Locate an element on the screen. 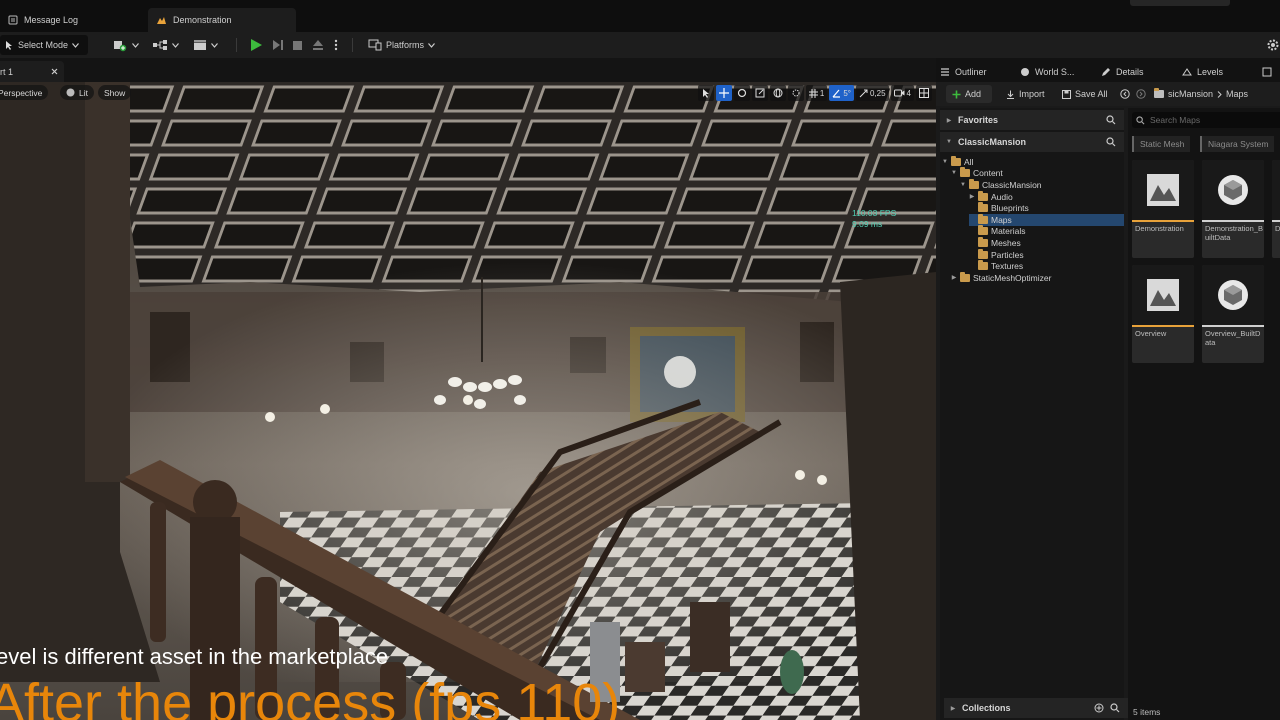 This screenshot has height=720, width=1280. tree-item-all: ▼ All is located at coordinates (1033, 161).